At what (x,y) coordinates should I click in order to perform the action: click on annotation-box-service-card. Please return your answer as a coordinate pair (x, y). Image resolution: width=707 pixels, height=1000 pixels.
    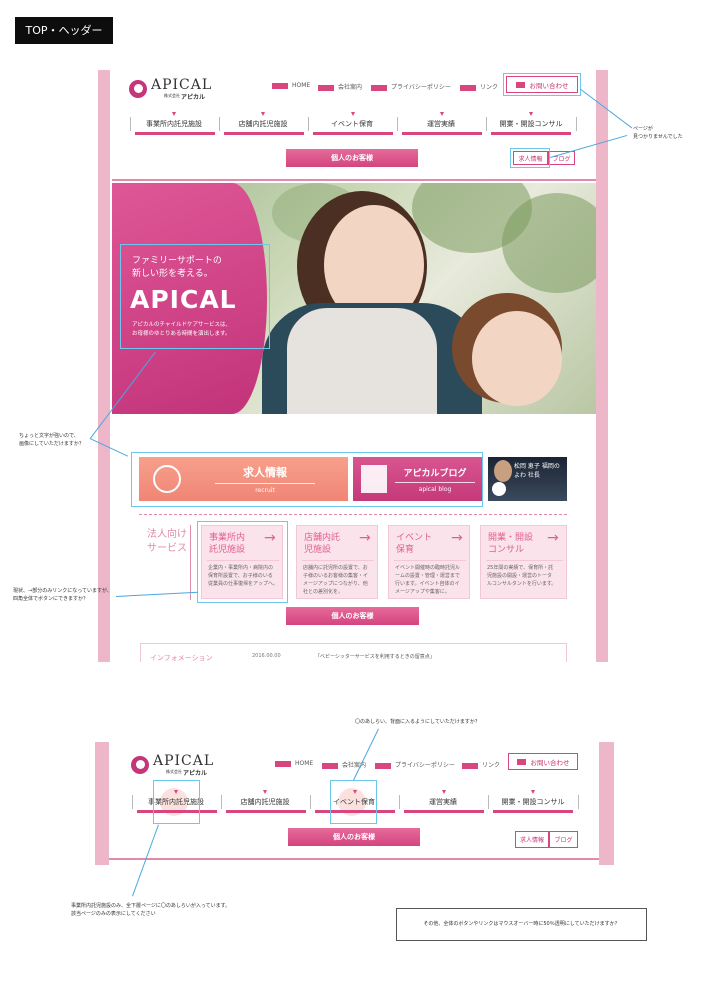
    Looking at the image, I should click on (242, 562).